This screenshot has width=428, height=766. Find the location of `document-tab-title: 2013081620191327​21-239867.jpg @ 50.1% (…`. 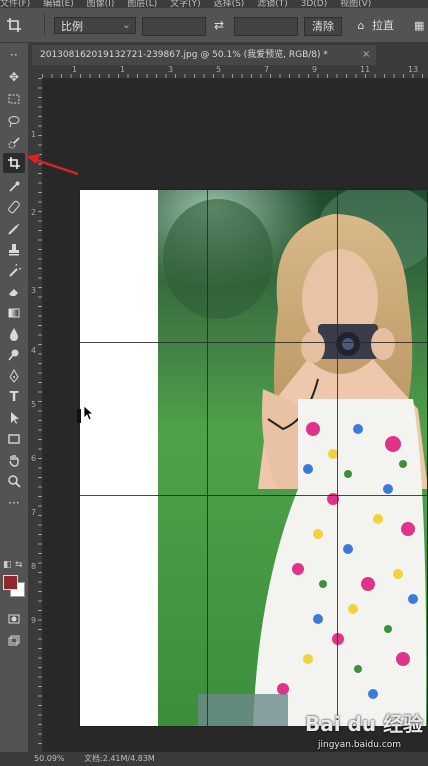

document-tab-title: 2013081620191327​21-239867.jpg @ 50.1% (… is located at coordinates (184, 55).